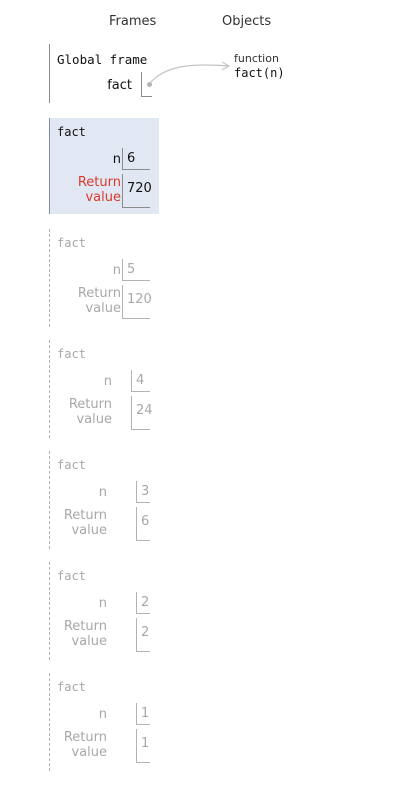  I want to click on var-n-value: 1, so click(143, 714).